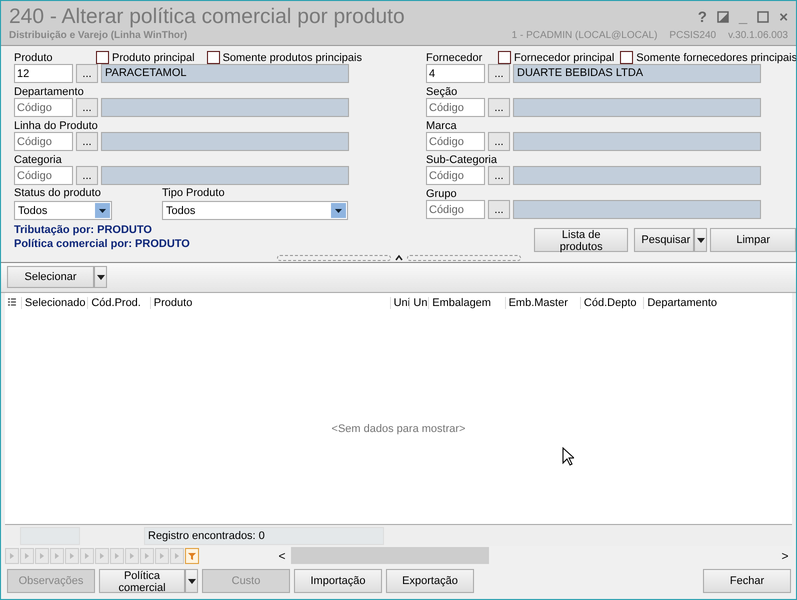  I want to click on maximize-icon, so click(763, 17).